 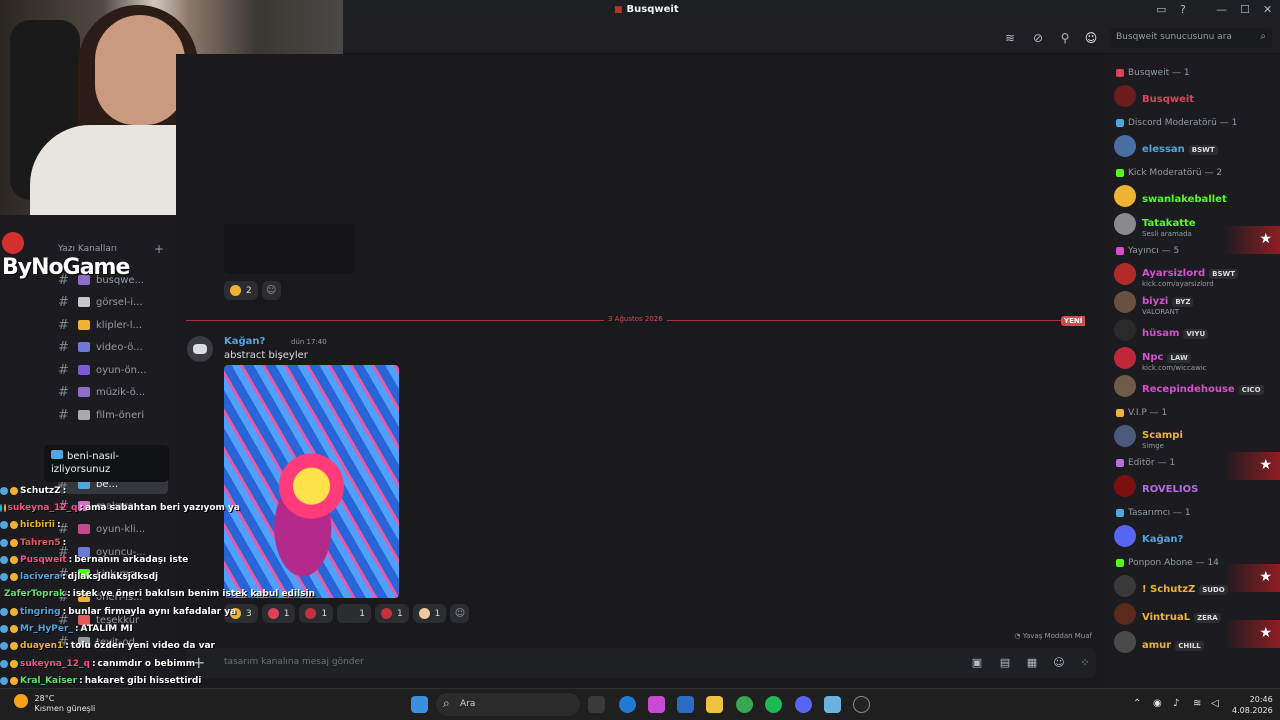 What do you see at coordinates (1252, 705) in the screenshot?
I see `taskbar-clock: 20:46 4.08.2026` at bounding box center [1252, 705].